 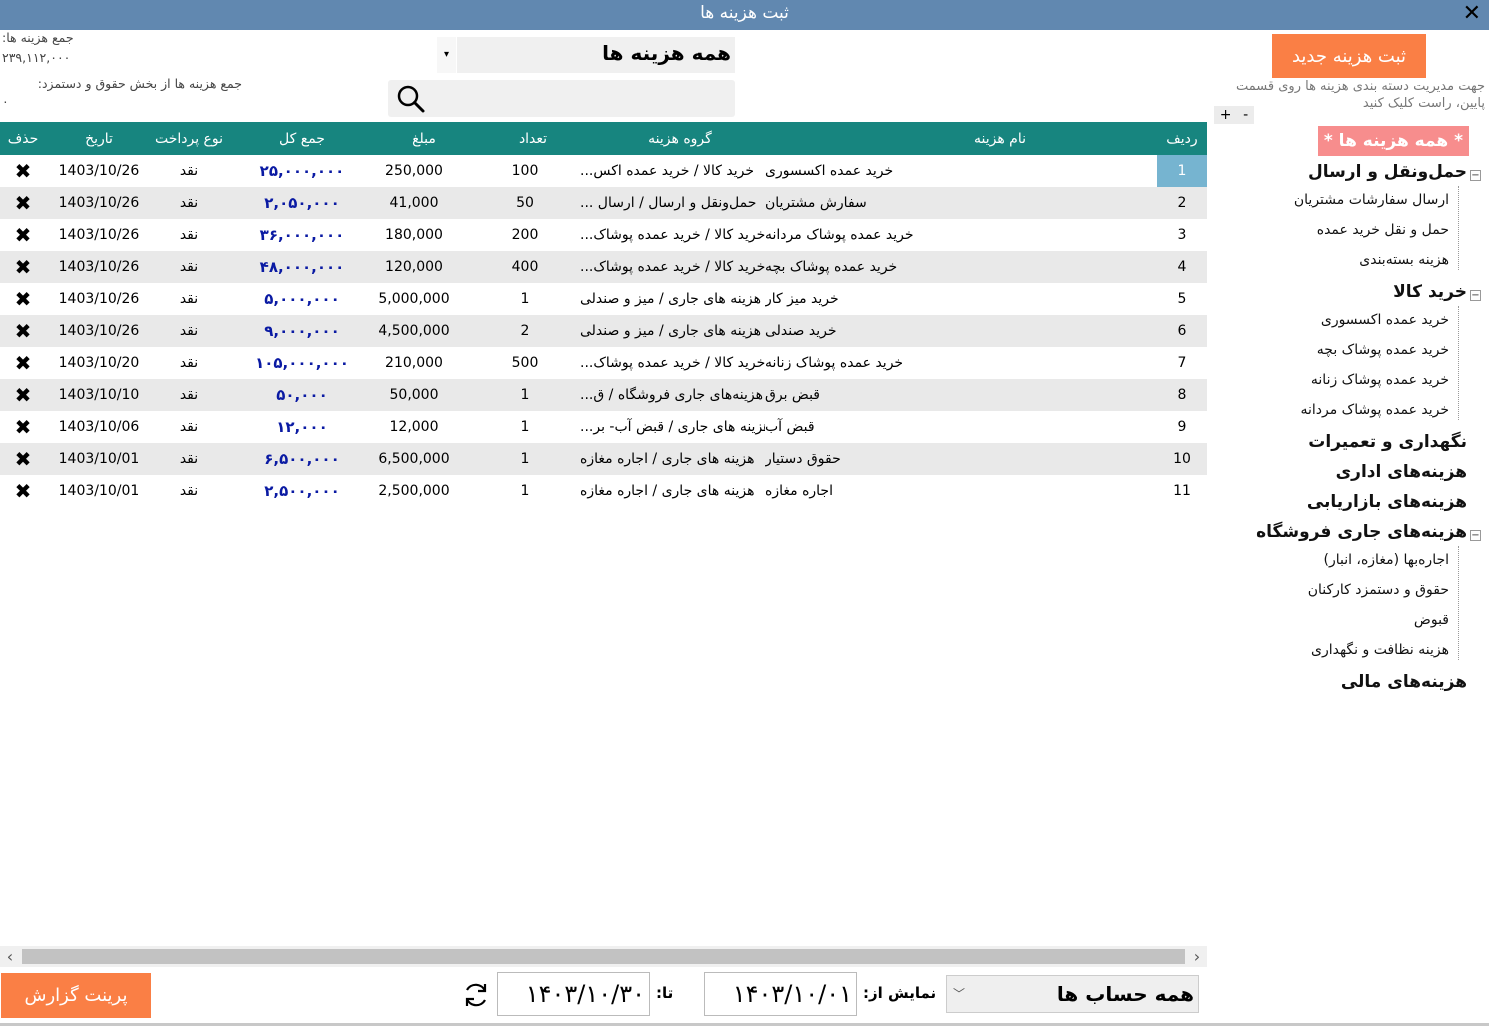 What do you see at coordinates (1385, 320) in the screenshot?
I see `tree-subcategory: خرید عمده اکسسوری` at bounding box center [1385, 320].